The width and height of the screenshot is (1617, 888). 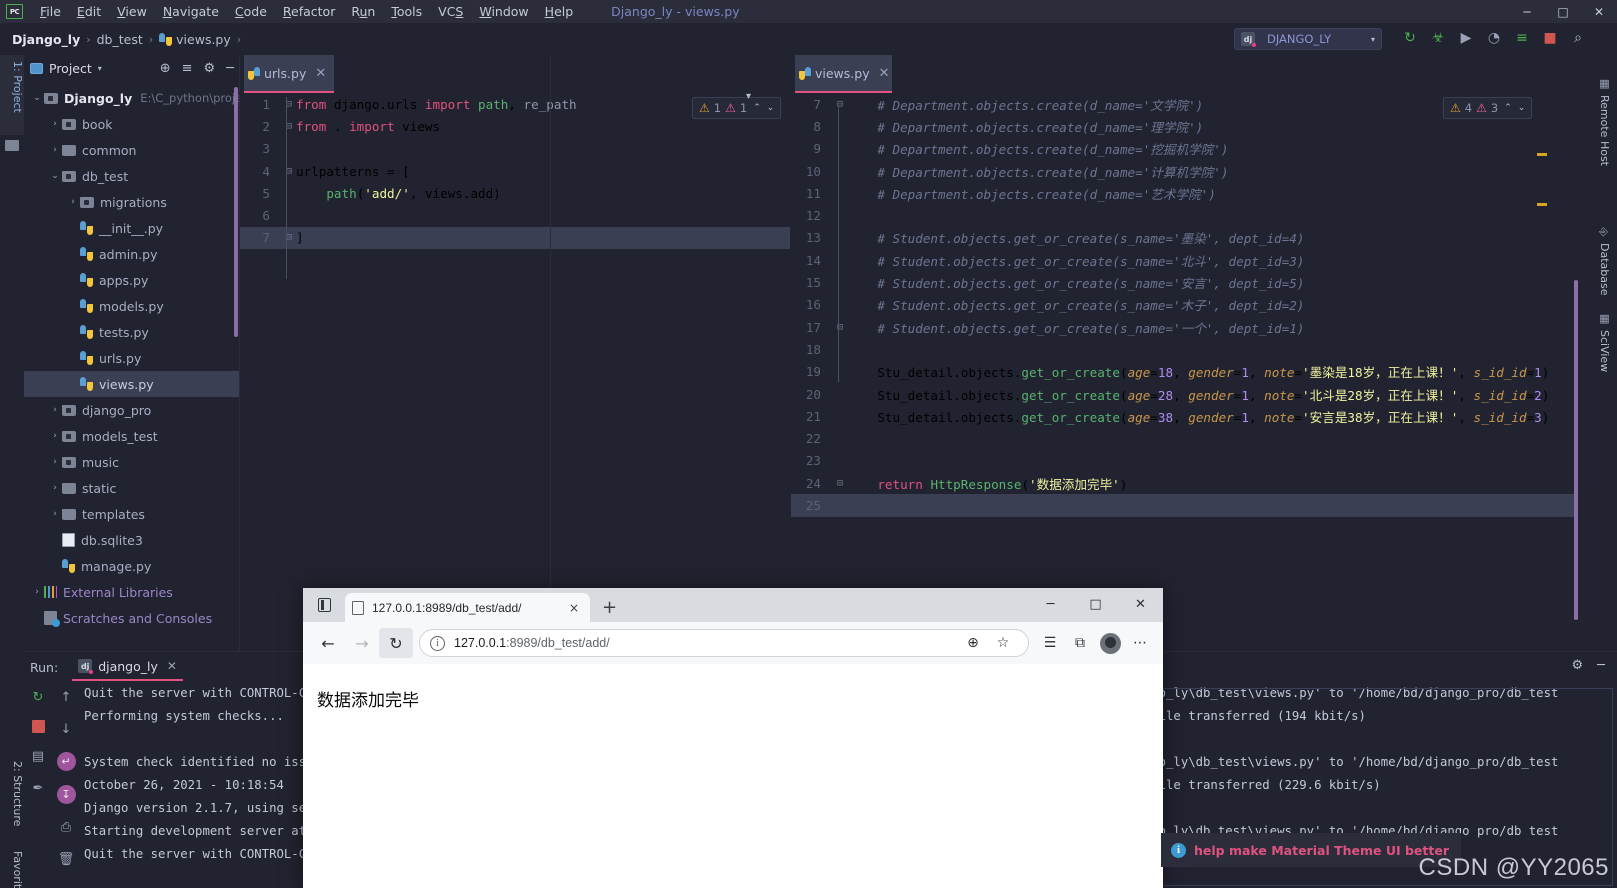 What do you see at coordinates (328, 643) in the screenshot?
I see `back-button: ←` at bounding box center [328, 643].